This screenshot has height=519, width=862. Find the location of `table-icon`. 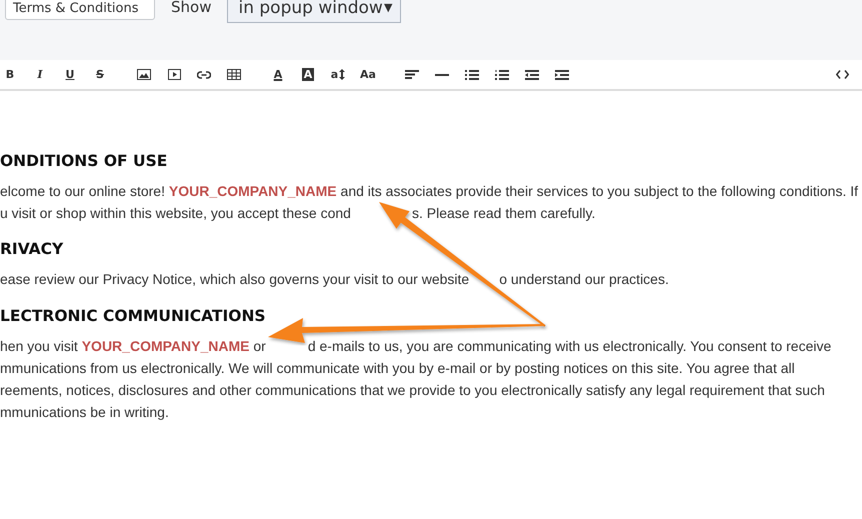

table-icon is located at coordinates (234, 74).